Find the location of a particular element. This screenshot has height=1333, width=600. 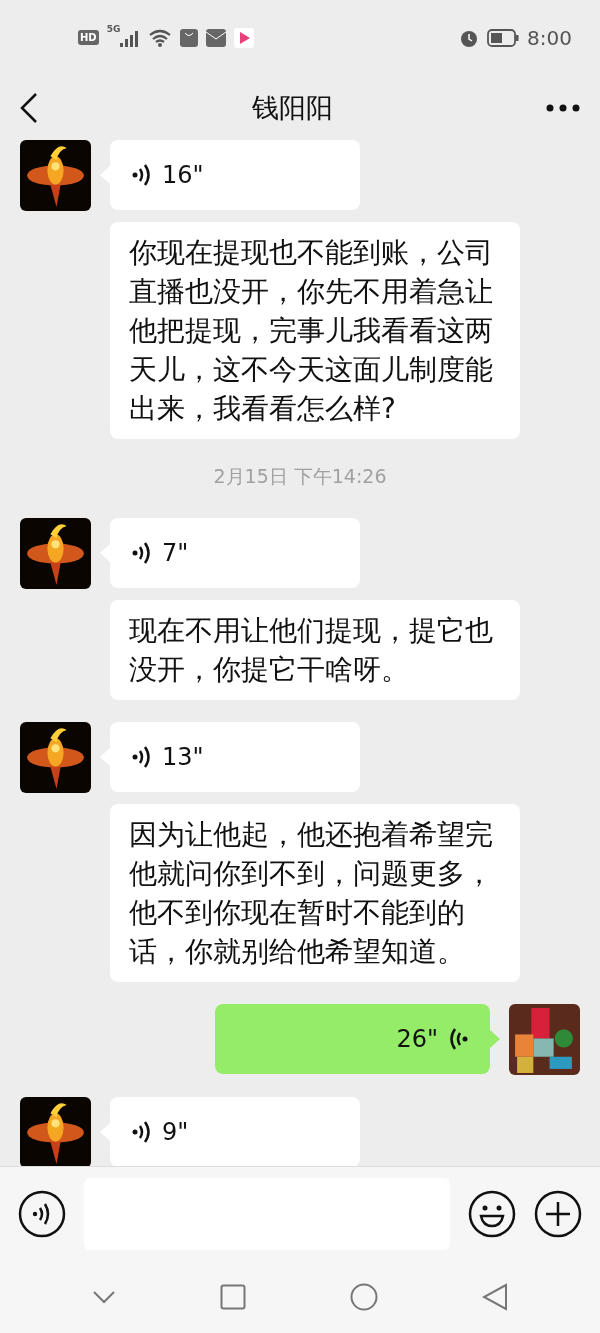

text-message: 因为让他起，他还抱着希望完他就问你到不到，问题更多，他不到你现在暂时不能到的话，你就别给他希望知道。 is located at coordinates (315, 893).